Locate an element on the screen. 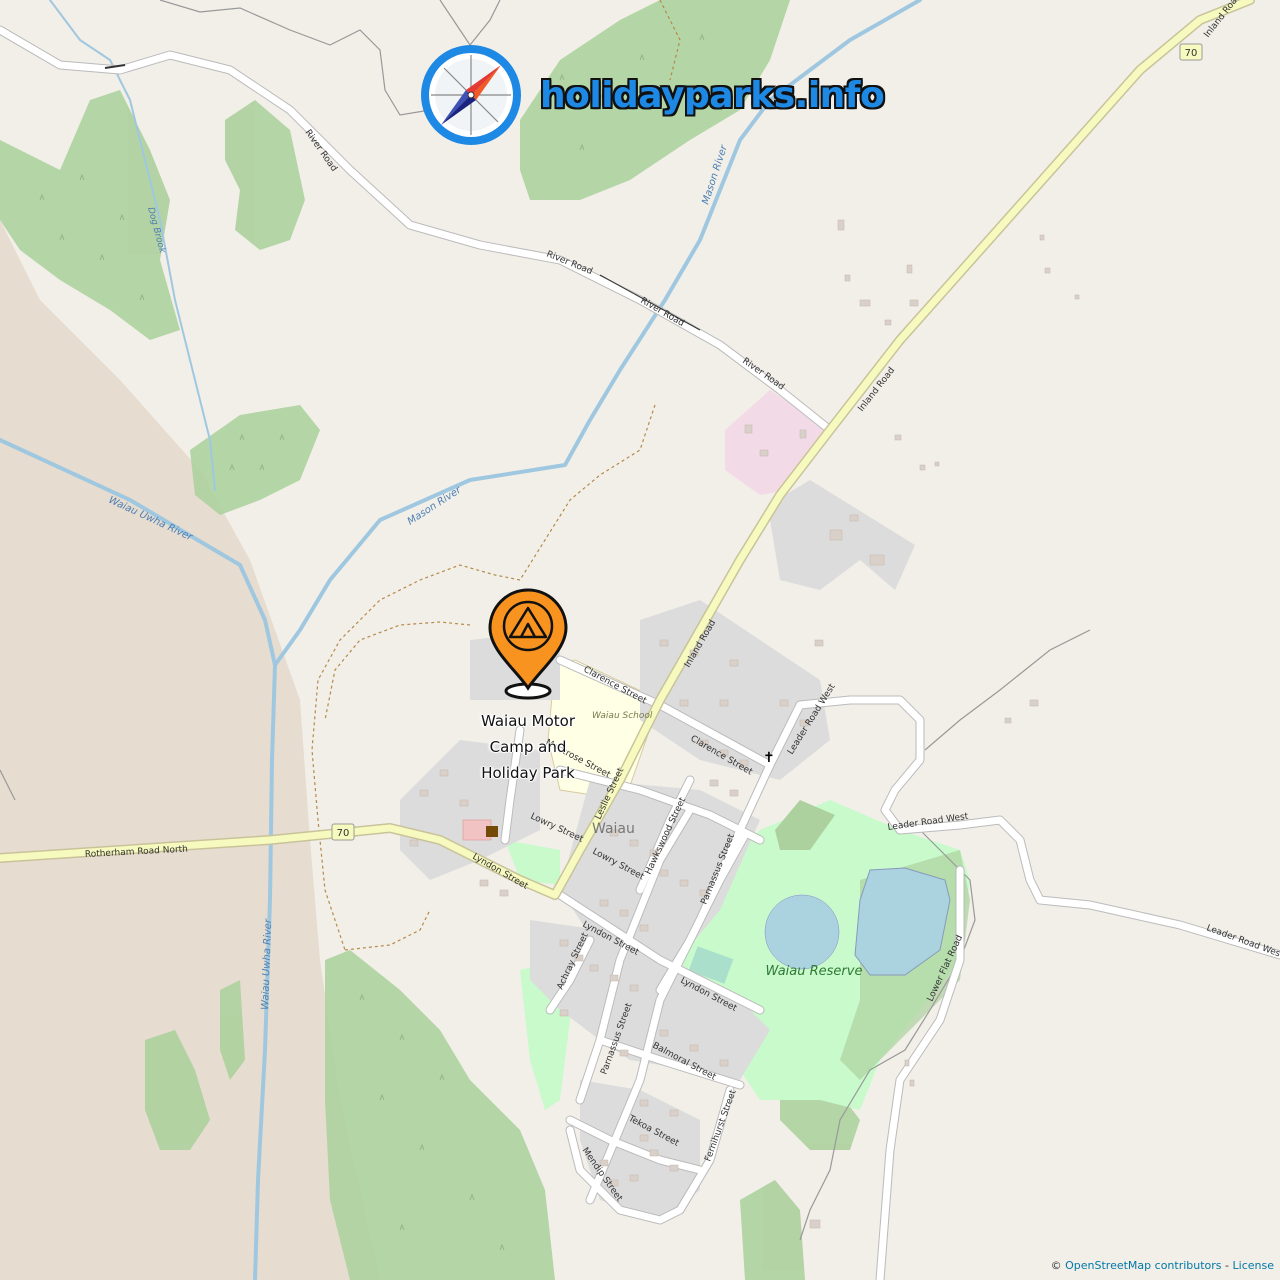 The image size is (1280, 1280). town-label: Waiau is located at coordinates (613, 829).